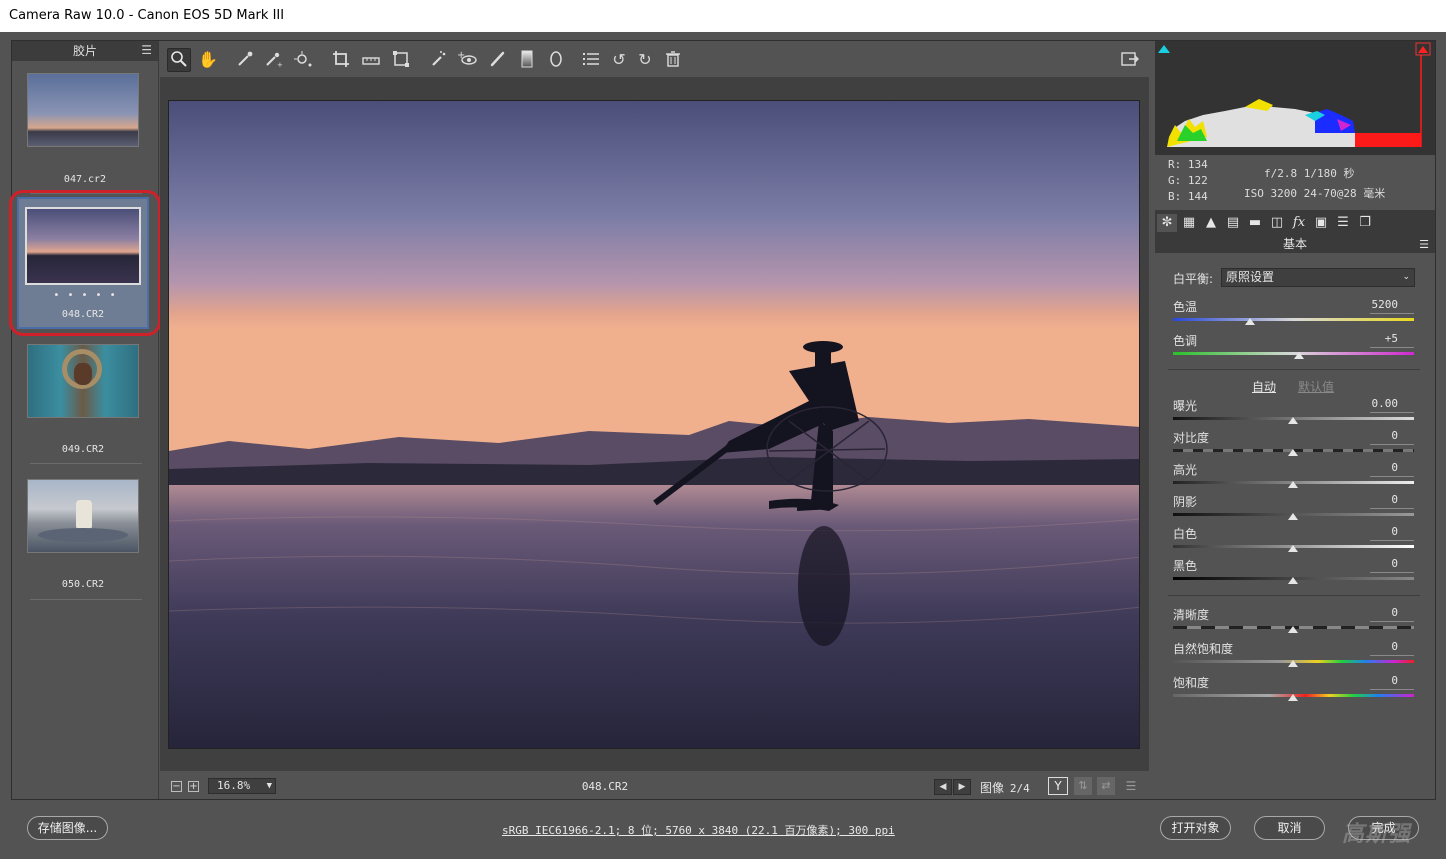  What do you see at coordinates (1185, 502) in the screenshot?
I see `shadows-label: 阴影` at bounding box center [1185, 502].